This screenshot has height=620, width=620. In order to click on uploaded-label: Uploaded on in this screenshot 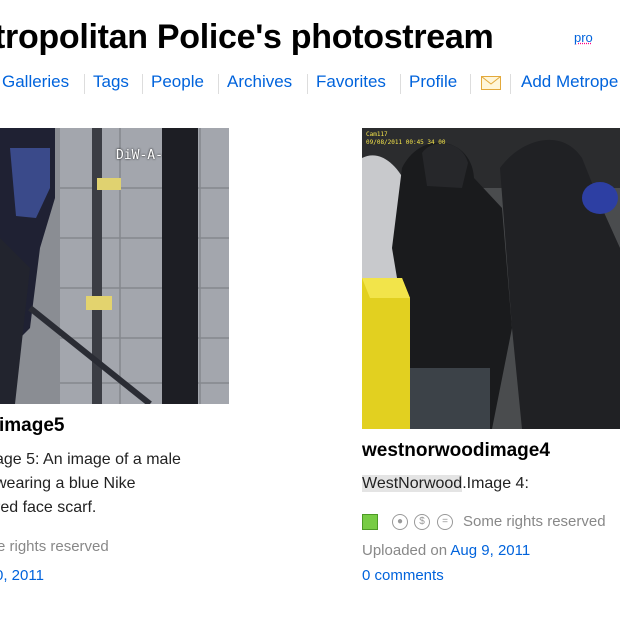, I will do `click(405, 550)`.